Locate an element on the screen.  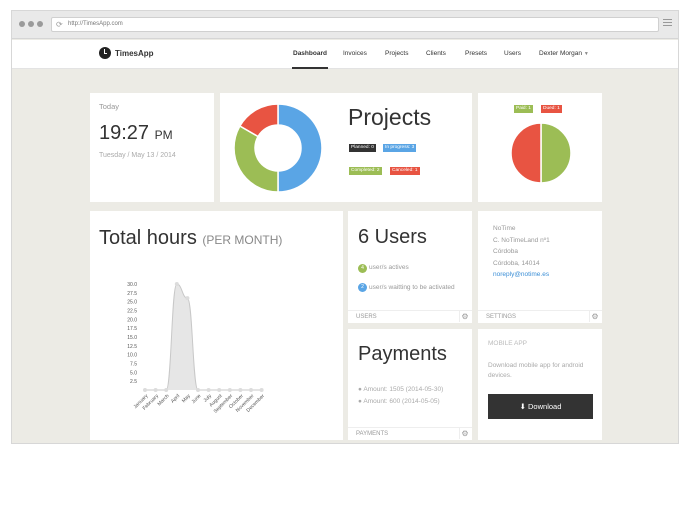
active-users-row: 4 user/s actives is located at coordinates (383, 268).